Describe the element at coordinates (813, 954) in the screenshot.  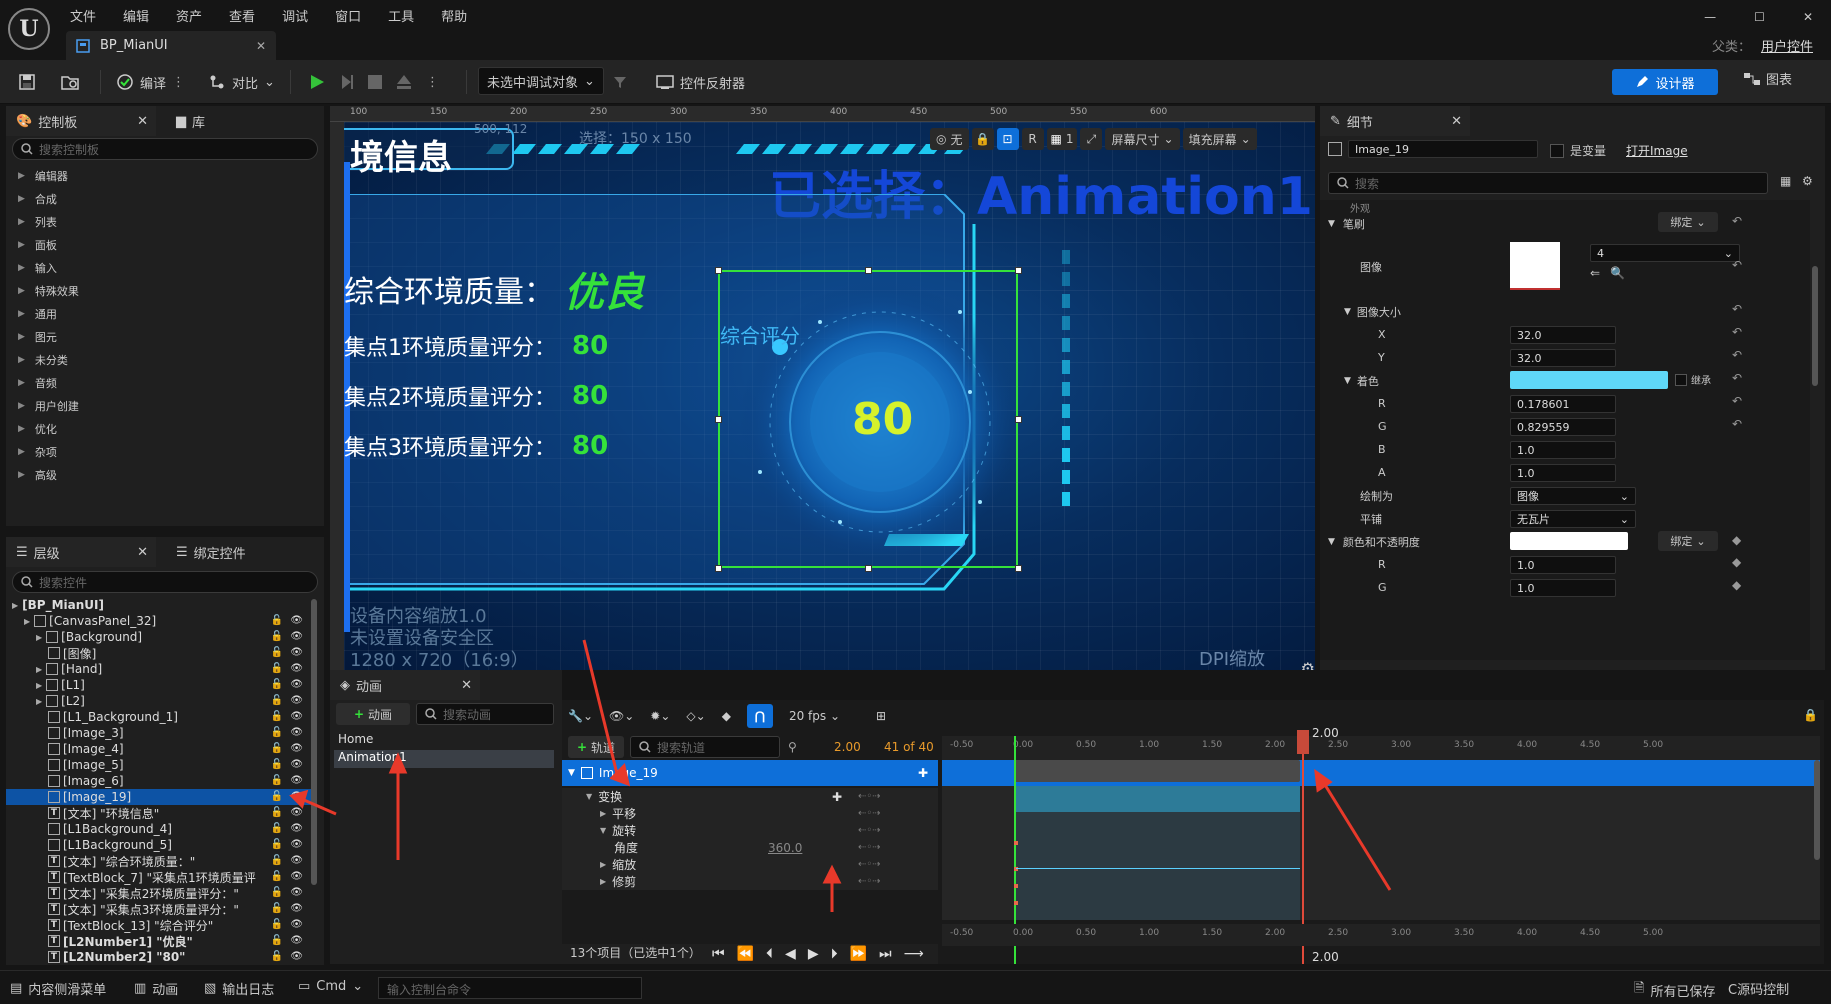
I see `play-forward-icon: ▶` at that location.